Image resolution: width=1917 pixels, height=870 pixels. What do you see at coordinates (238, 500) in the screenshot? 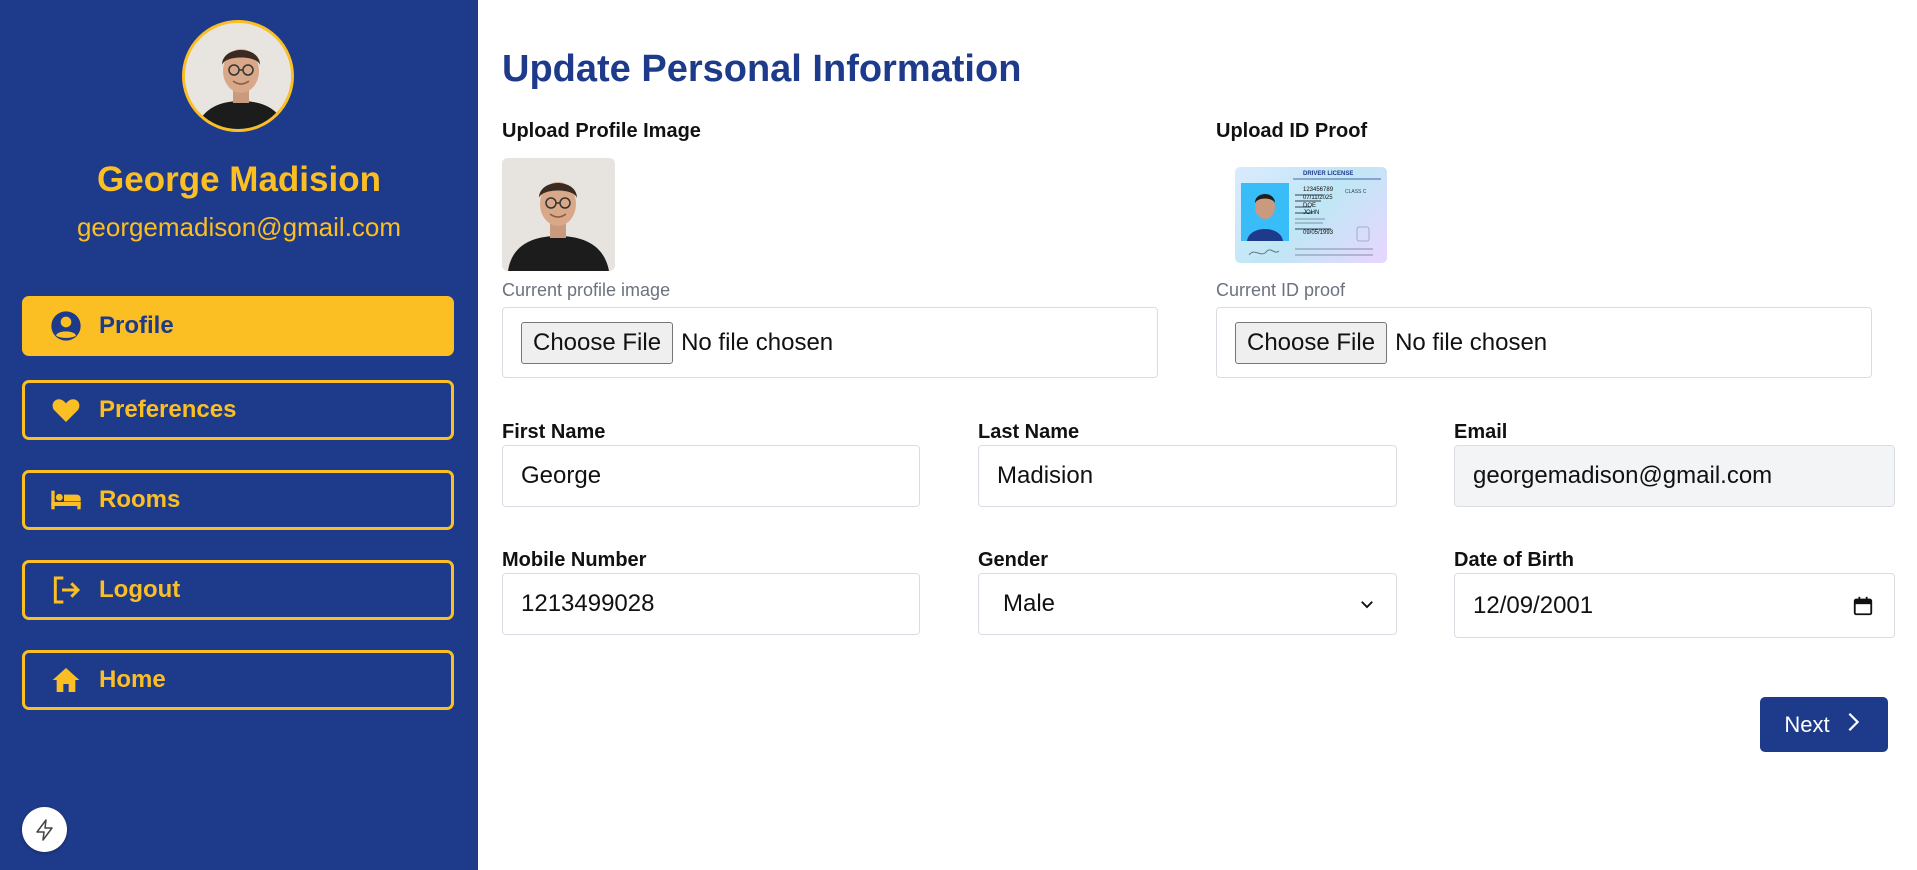
I see `sidebar-item-rooms: Rooms` at bounding box center [238, 500].